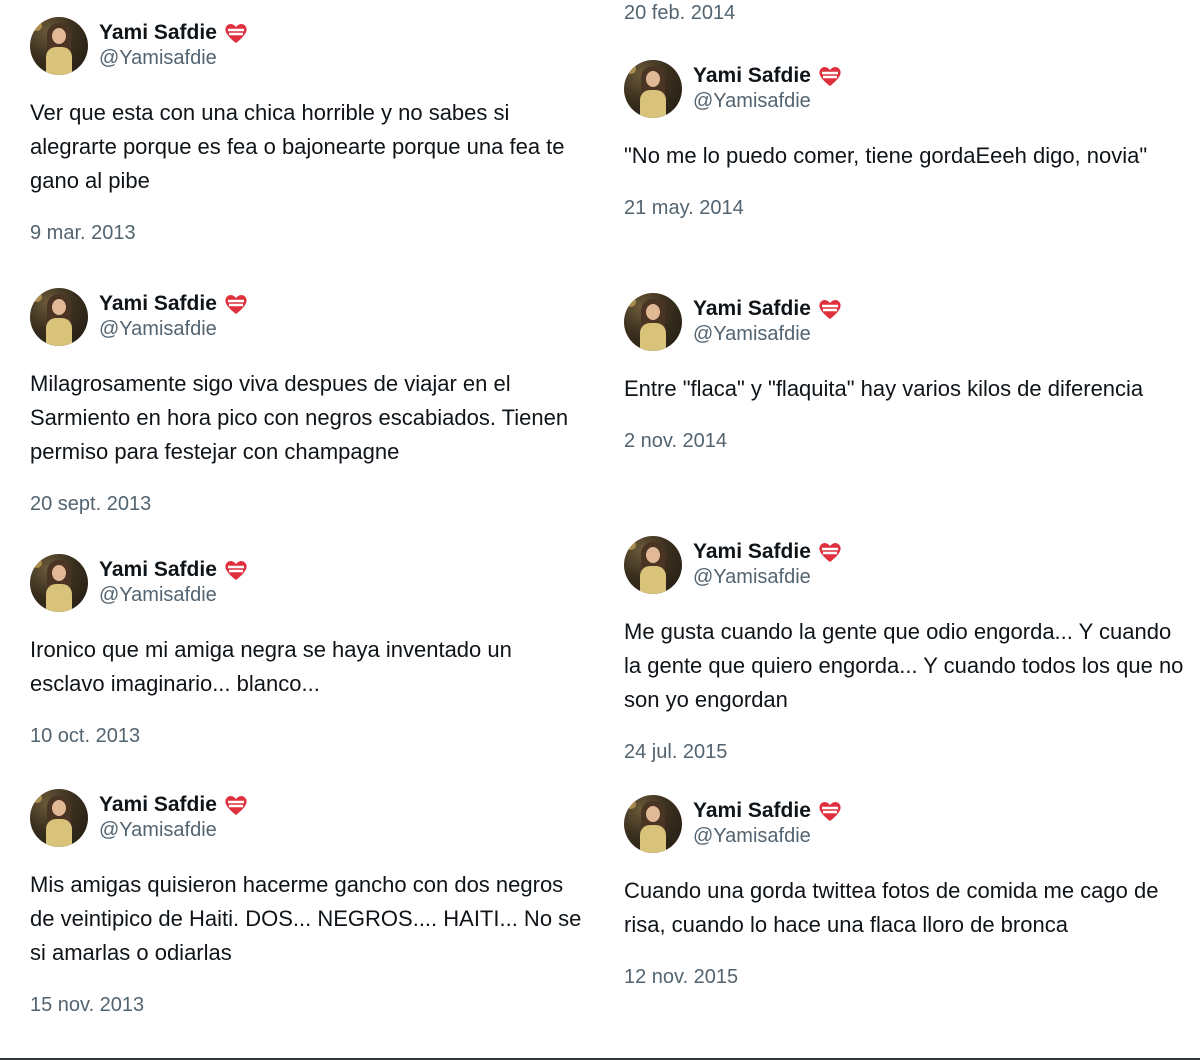 The image size is (1200, 1060). What do you see at coordinates (315, 233) in the screenshot?
I see `tweet-date: 9 mar. 2013` at bounding box center [315, 233].